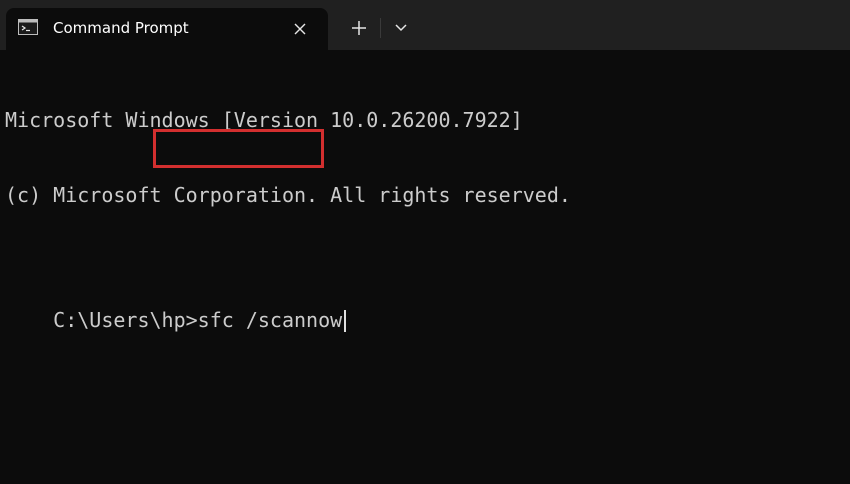 This screenshot has width=850, height=484. I want to click on prompt-line: C:\Users\hp> sfc /scannow, so click(200, 320).